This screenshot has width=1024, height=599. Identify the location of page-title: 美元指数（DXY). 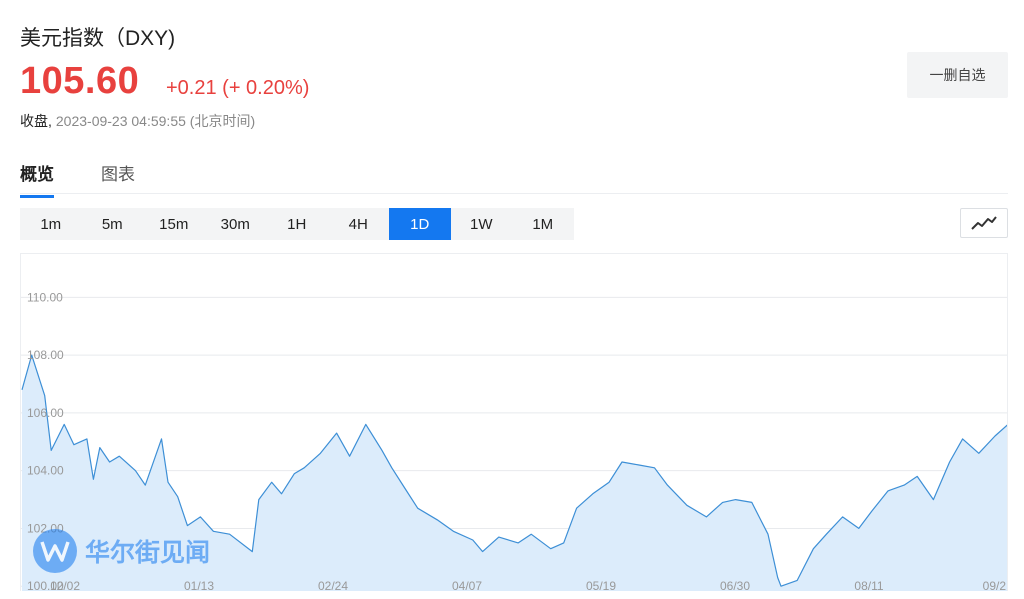
(98, 38).